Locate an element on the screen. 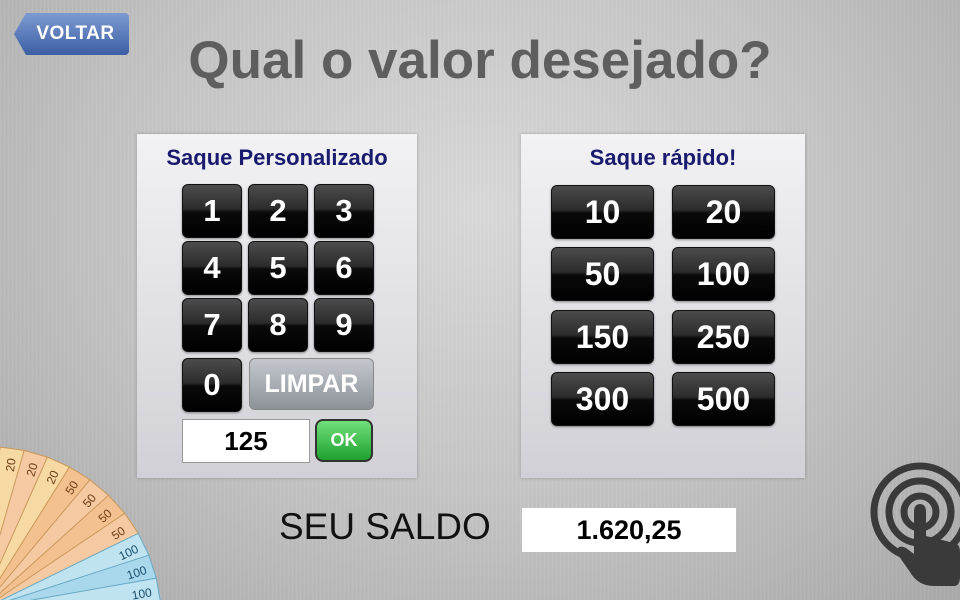 The image size is (960, 600). quick-withdrawal-title: Saque rápido! is located at coordinates (663, 157).